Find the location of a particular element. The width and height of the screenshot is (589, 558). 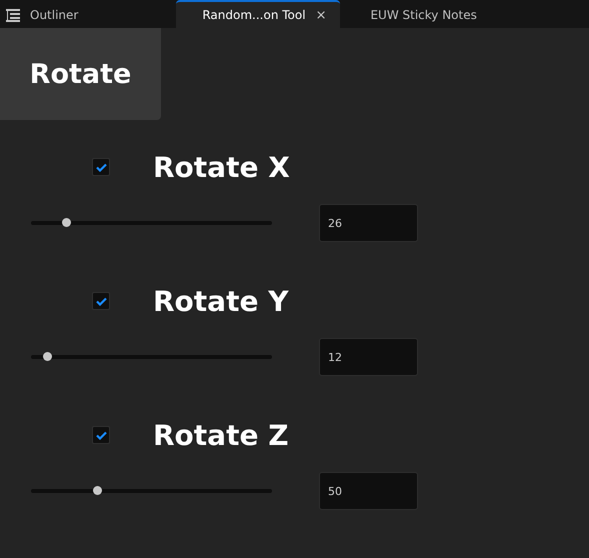

panel-tab: Outliner is located at coordinates (43, 14).